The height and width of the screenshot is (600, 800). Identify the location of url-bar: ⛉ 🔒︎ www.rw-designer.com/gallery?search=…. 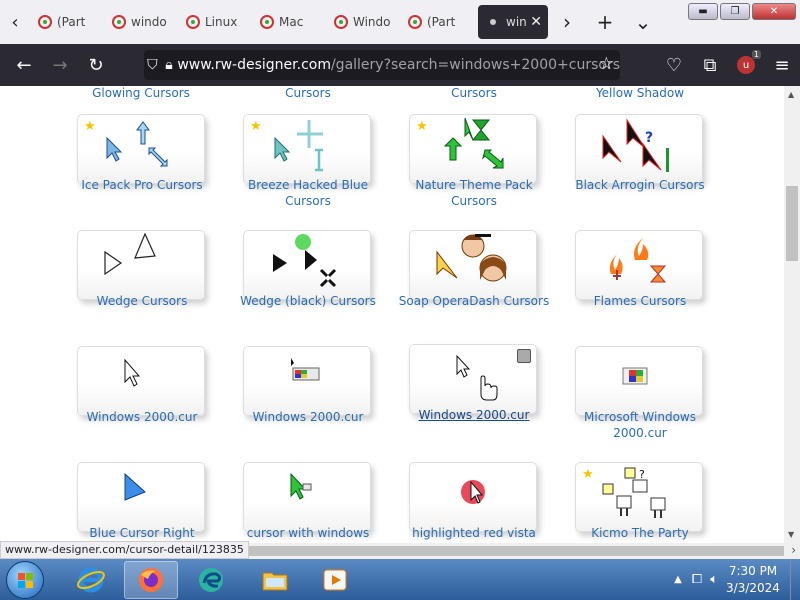
(382, 65).